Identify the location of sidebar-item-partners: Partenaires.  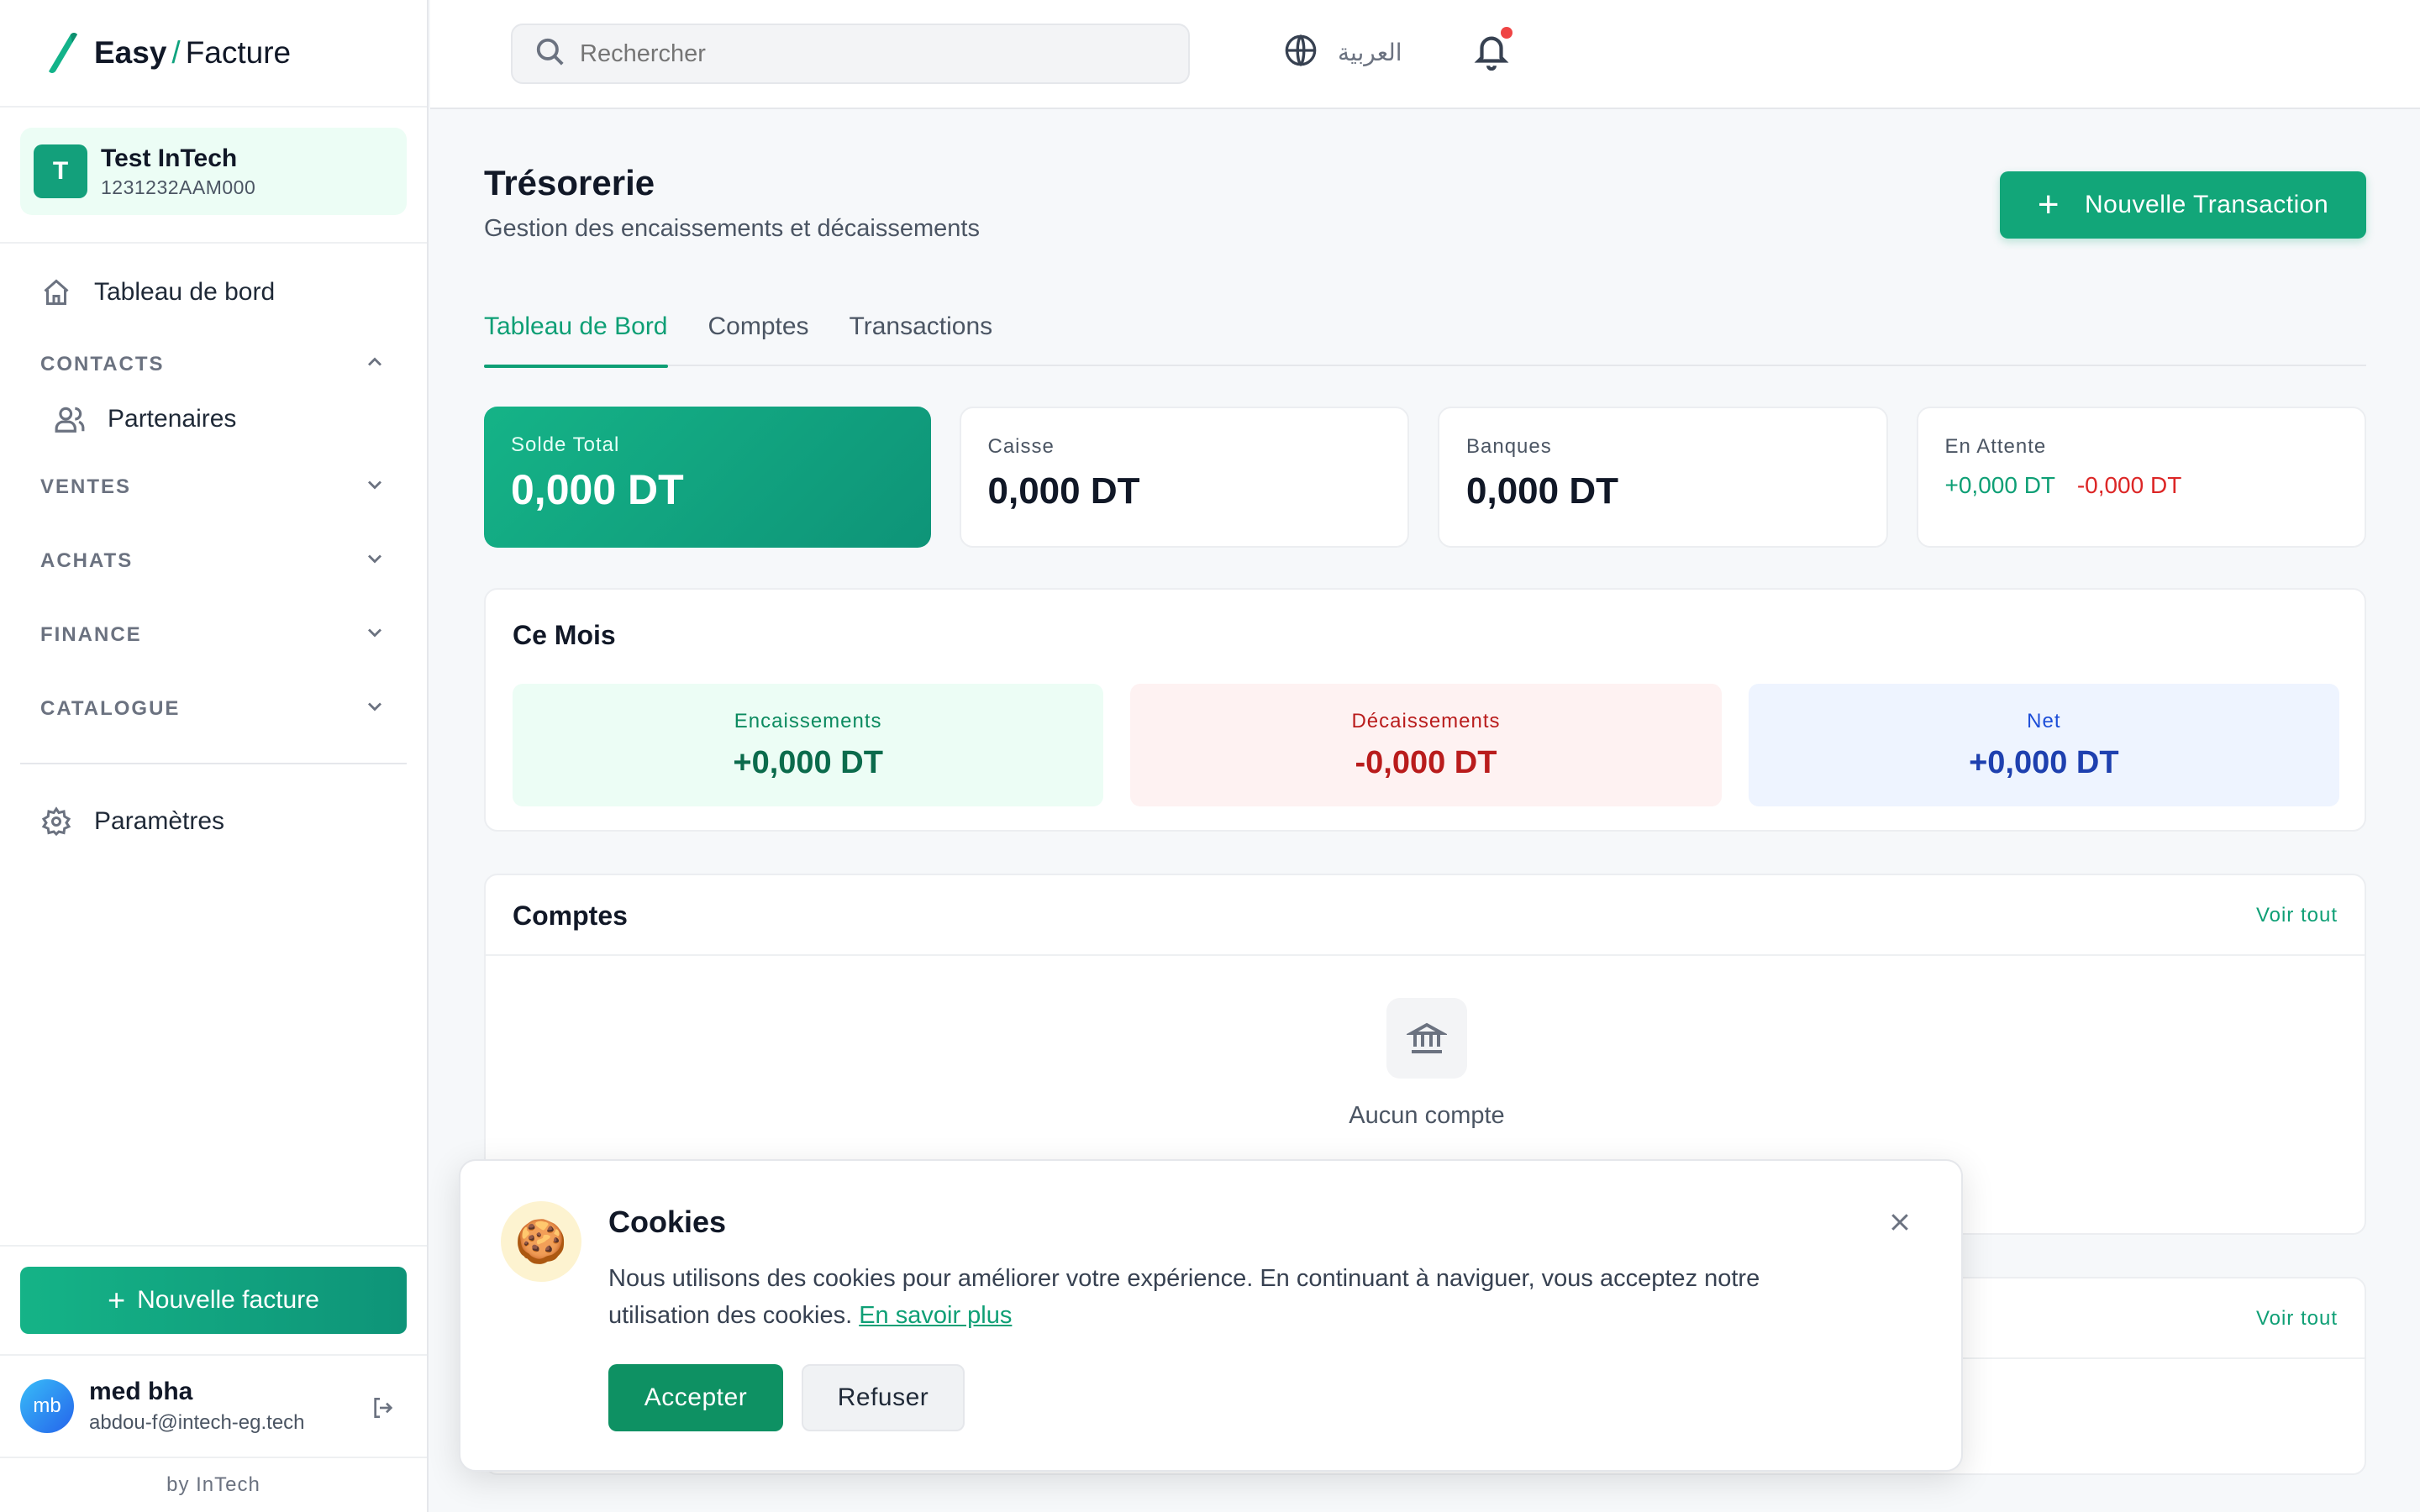
(214, 419).